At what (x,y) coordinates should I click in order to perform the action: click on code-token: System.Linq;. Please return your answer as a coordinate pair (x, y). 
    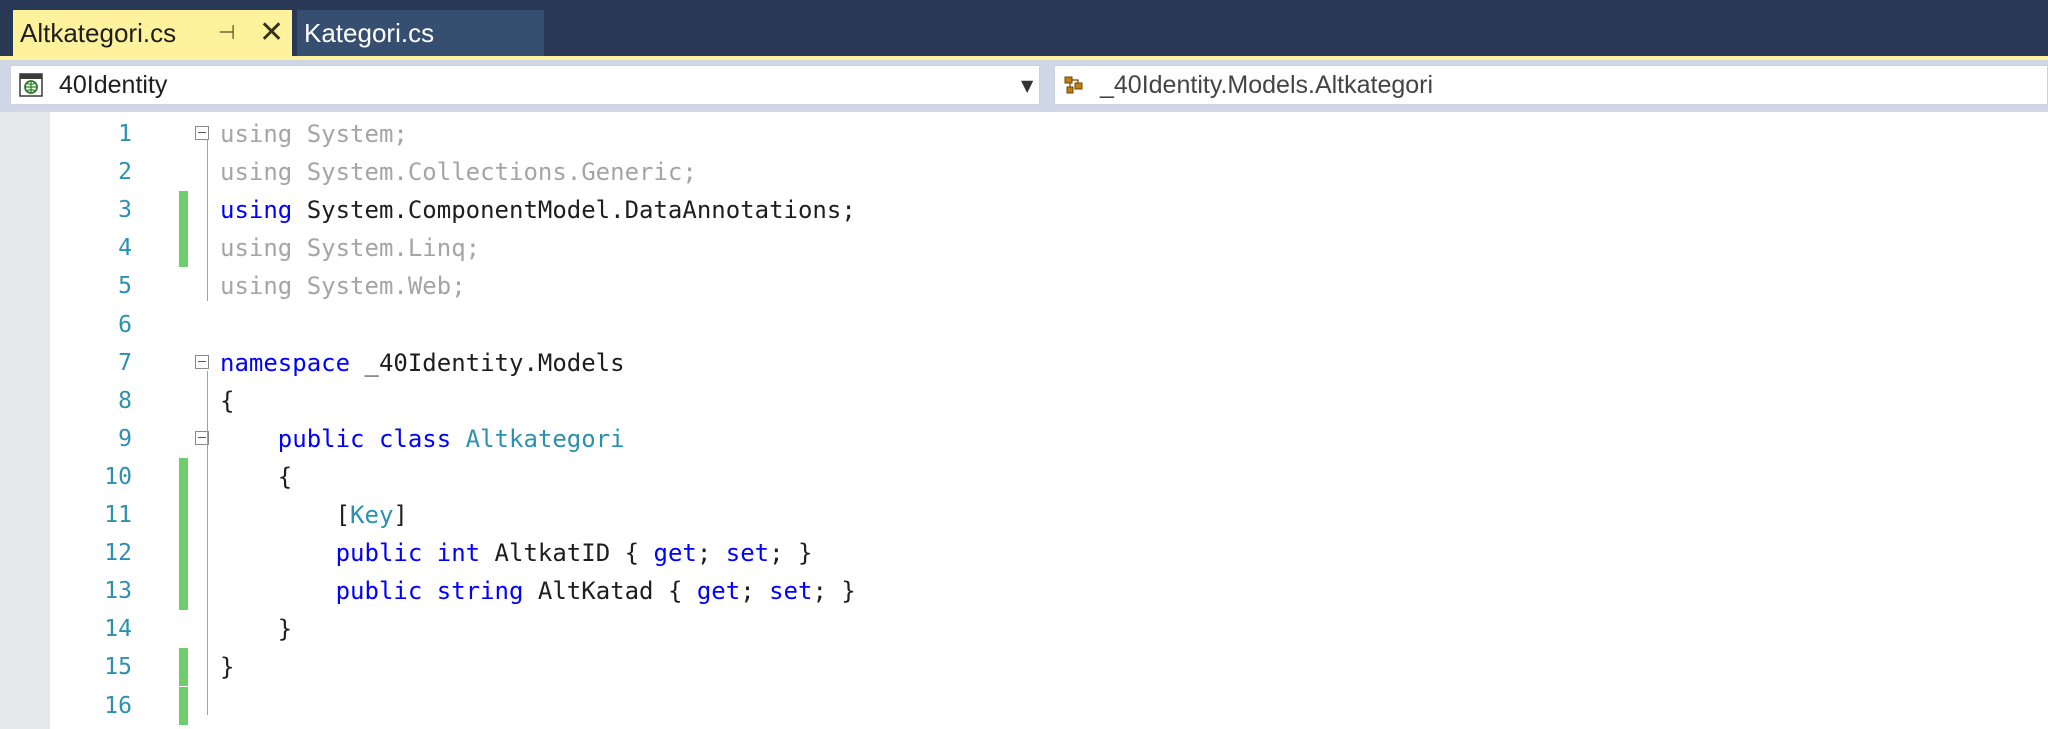
    Looking at the image, I should click on (386, 248).